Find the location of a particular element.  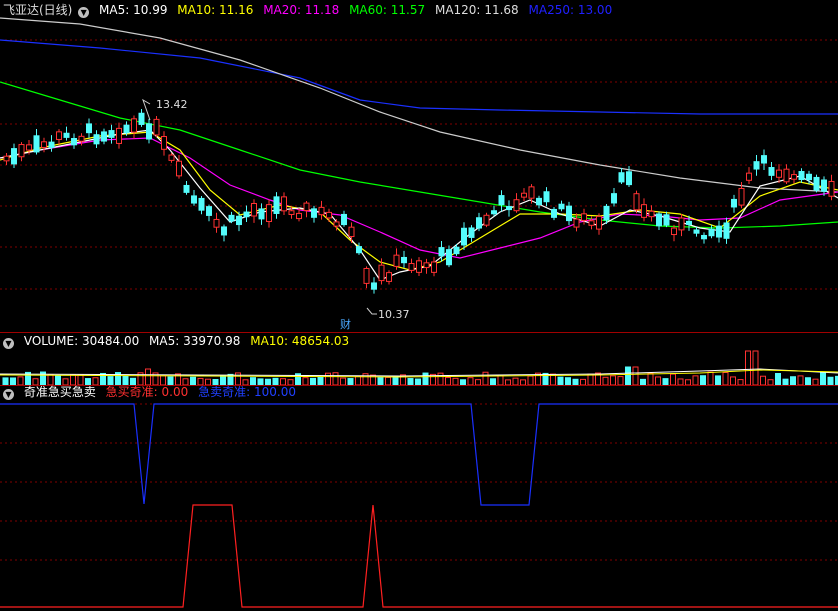

ma250-legend: MA250: 13.00 is located at coordinates (570, 10).